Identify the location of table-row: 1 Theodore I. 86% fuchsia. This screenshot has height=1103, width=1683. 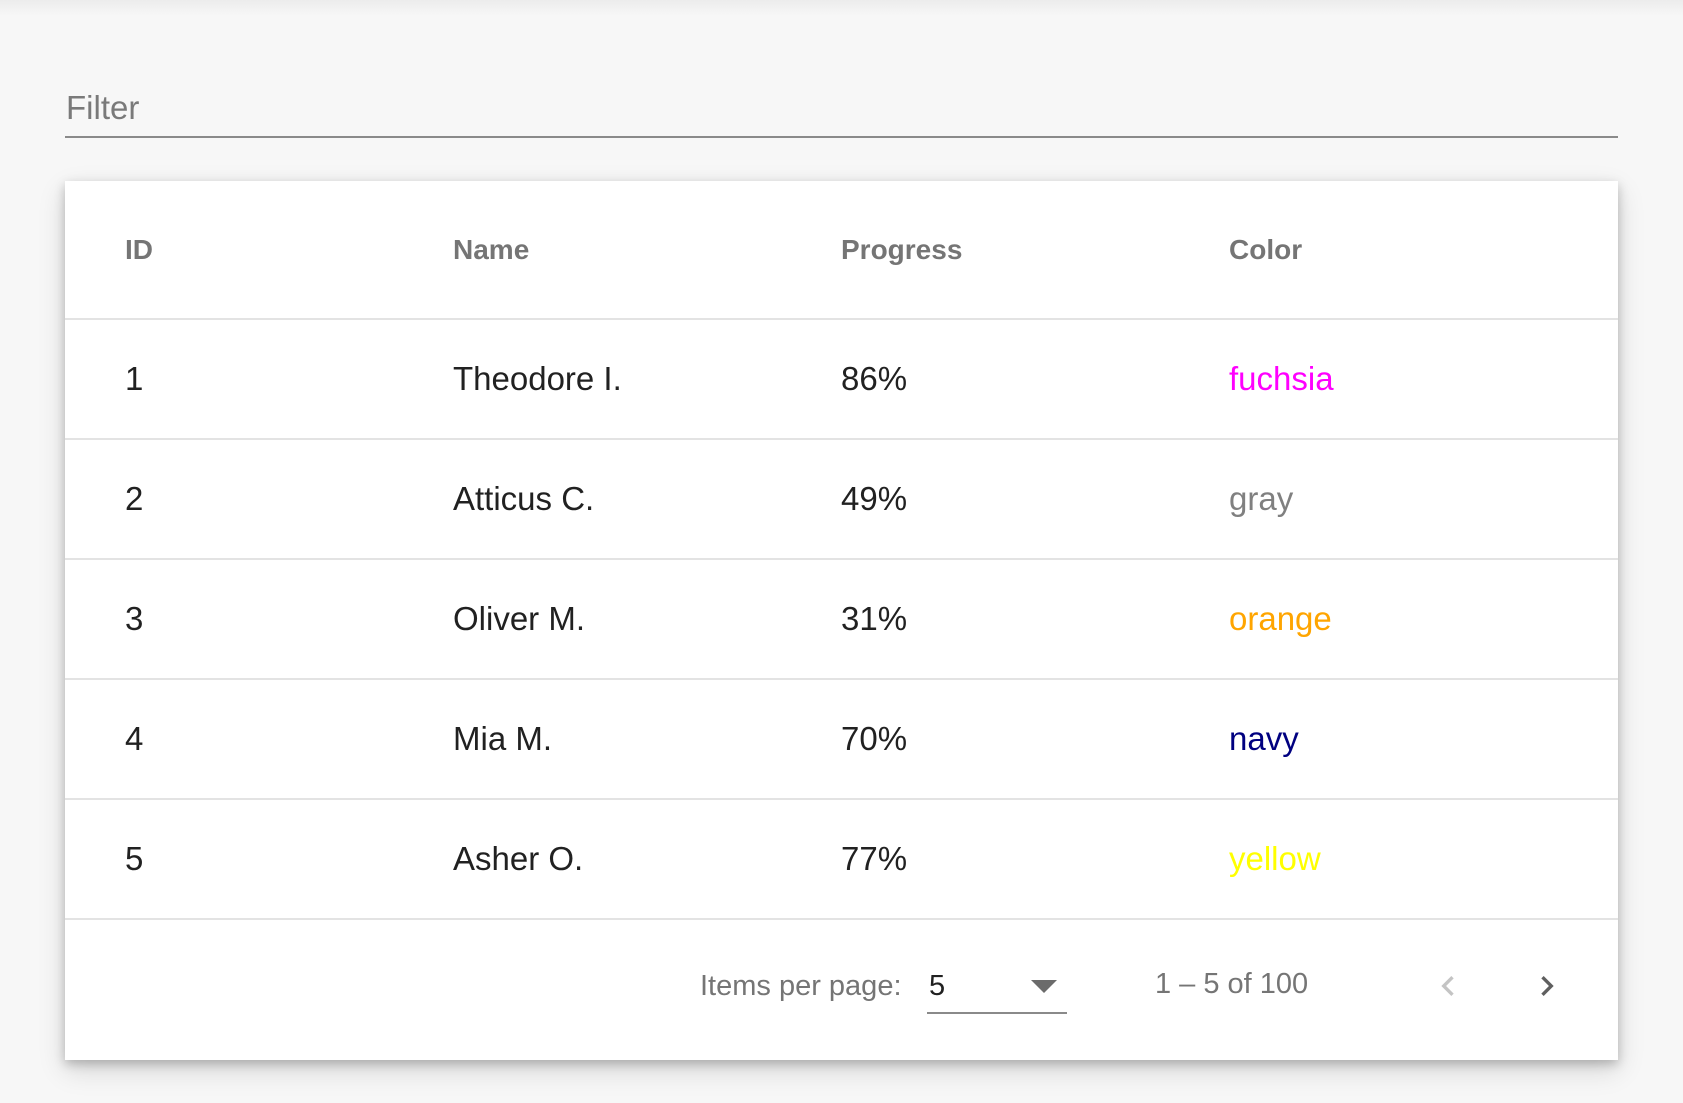
(841, 379).